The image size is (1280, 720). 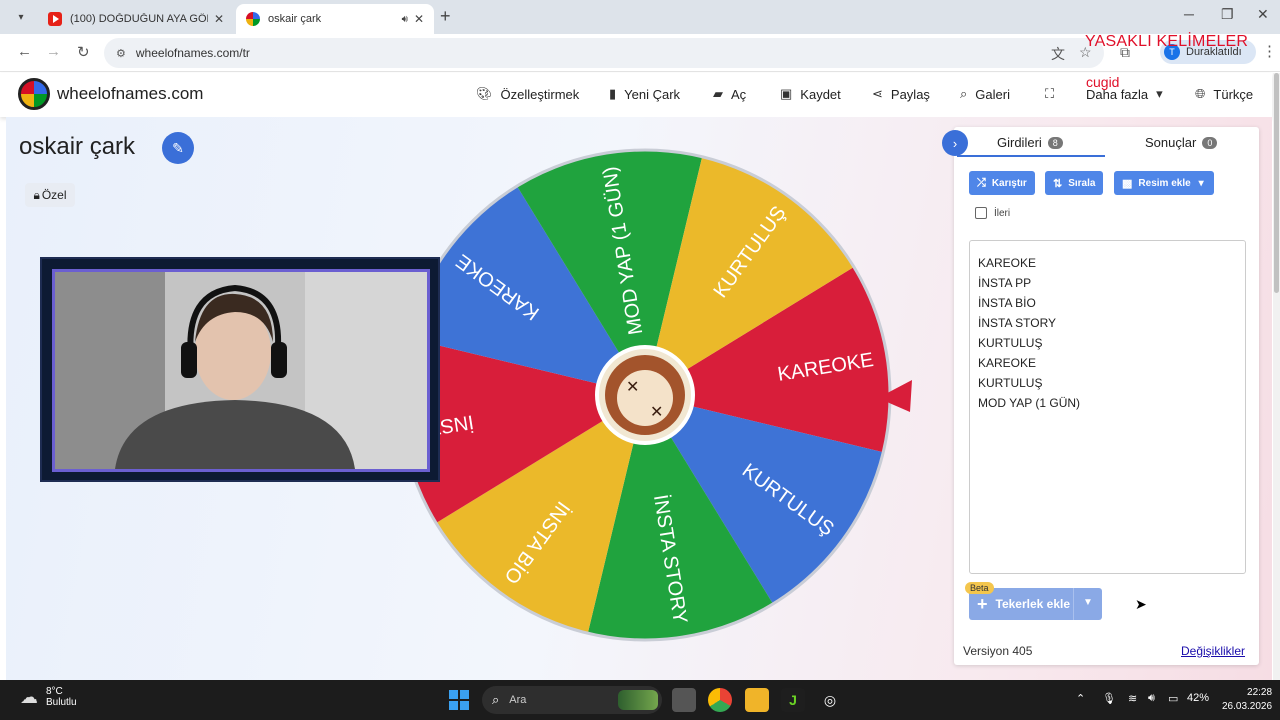 What do you see at coordinates (786, 93) in the screenshot?
I see `save-icon: ▣` at bounding box center [786, 93].